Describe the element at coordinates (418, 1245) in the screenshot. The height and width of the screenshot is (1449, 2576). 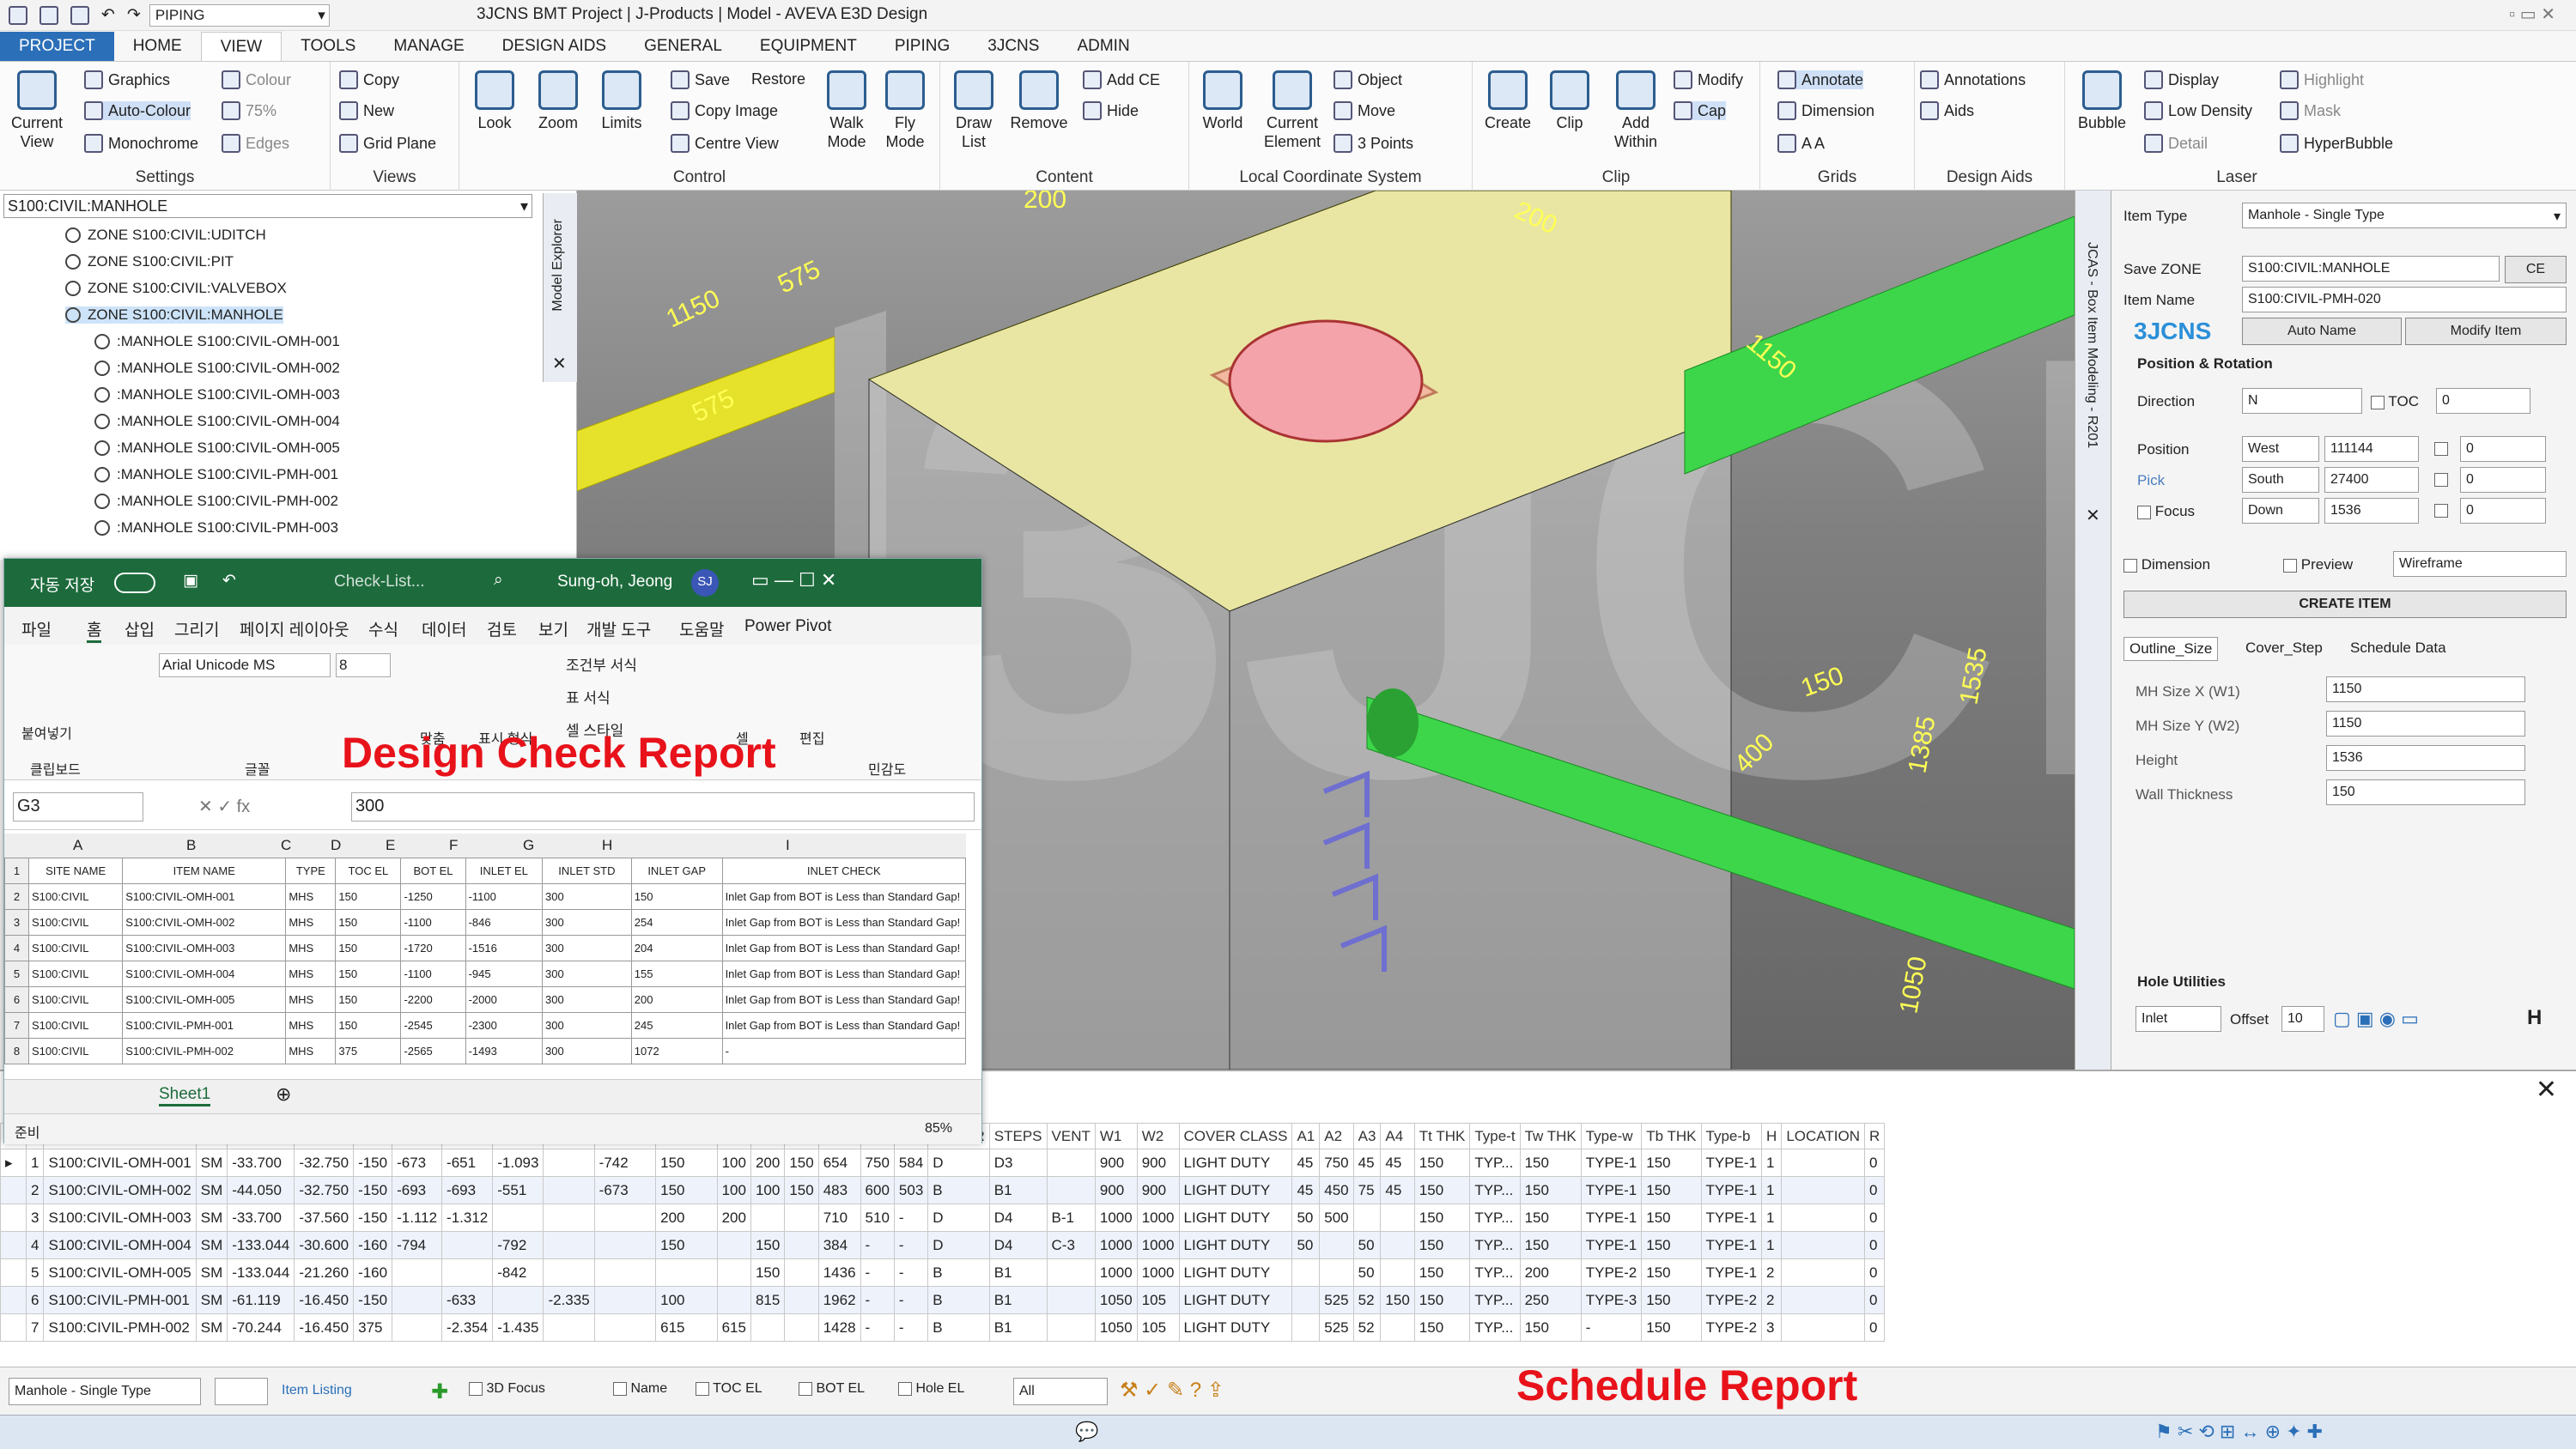
I see `cell: -794` at that location.